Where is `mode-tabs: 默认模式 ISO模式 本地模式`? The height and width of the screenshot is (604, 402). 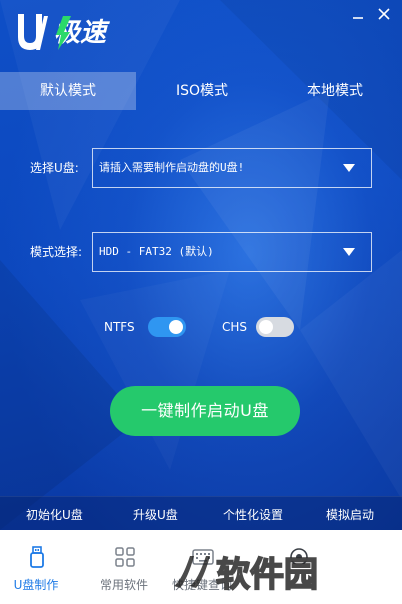
mode-tabs: 默认模式 ISO模式 本地模式 is located at coordinates (201, 92).